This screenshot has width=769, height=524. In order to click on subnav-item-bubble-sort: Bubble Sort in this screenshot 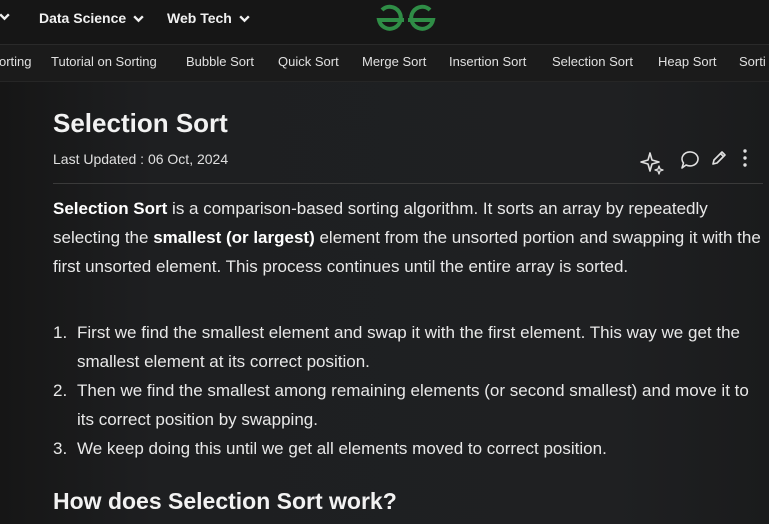, I will do `click(220, 61)`.